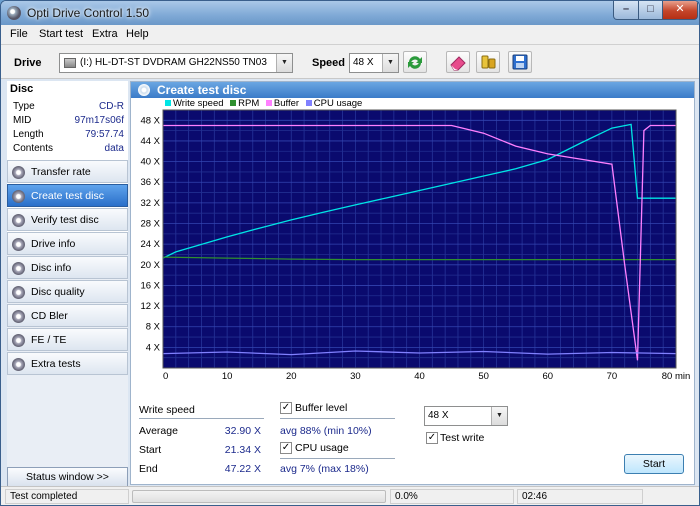 Image resolution: width=700 pixels, height=506 pixels. What do you see at coordinates (458, 62) in the screenshot?
I see `erase-button` at bounding box center [458, 62].